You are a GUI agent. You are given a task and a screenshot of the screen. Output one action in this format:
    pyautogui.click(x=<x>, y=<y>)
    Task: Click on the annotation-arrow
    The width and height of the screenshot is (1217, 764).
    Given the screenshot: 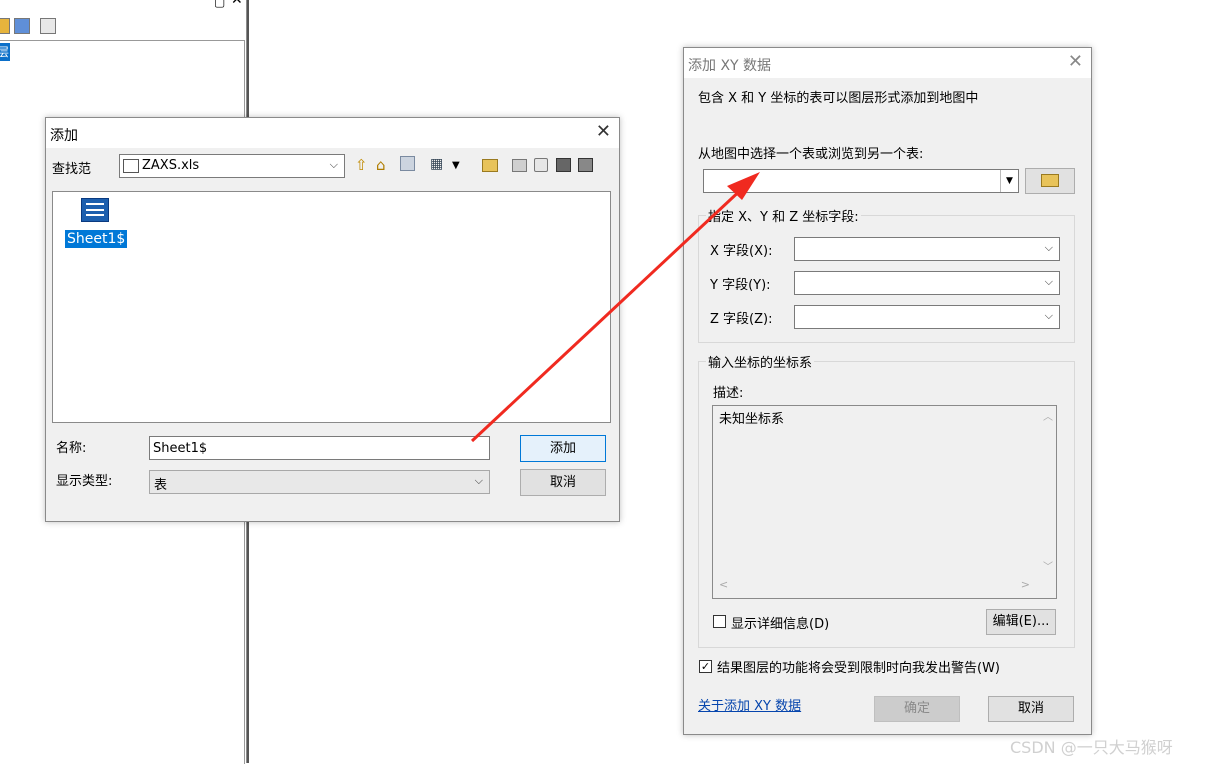 What is the action you would take?
    pyautogui.click(x=615, y=307)
    